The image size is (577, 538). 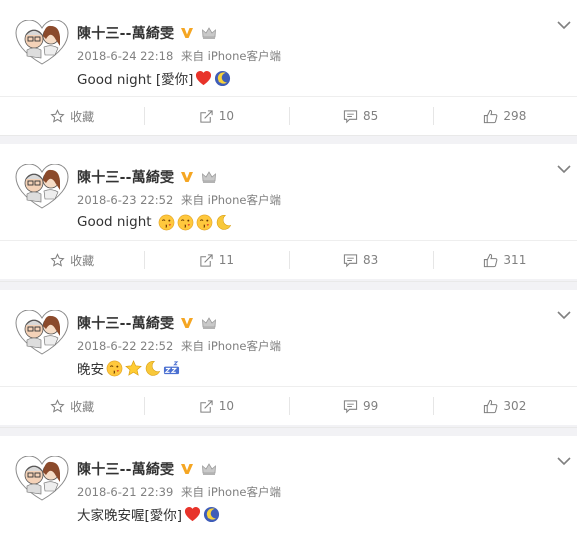 I want to click on repost-button: 11, so click(x=216, y=260).